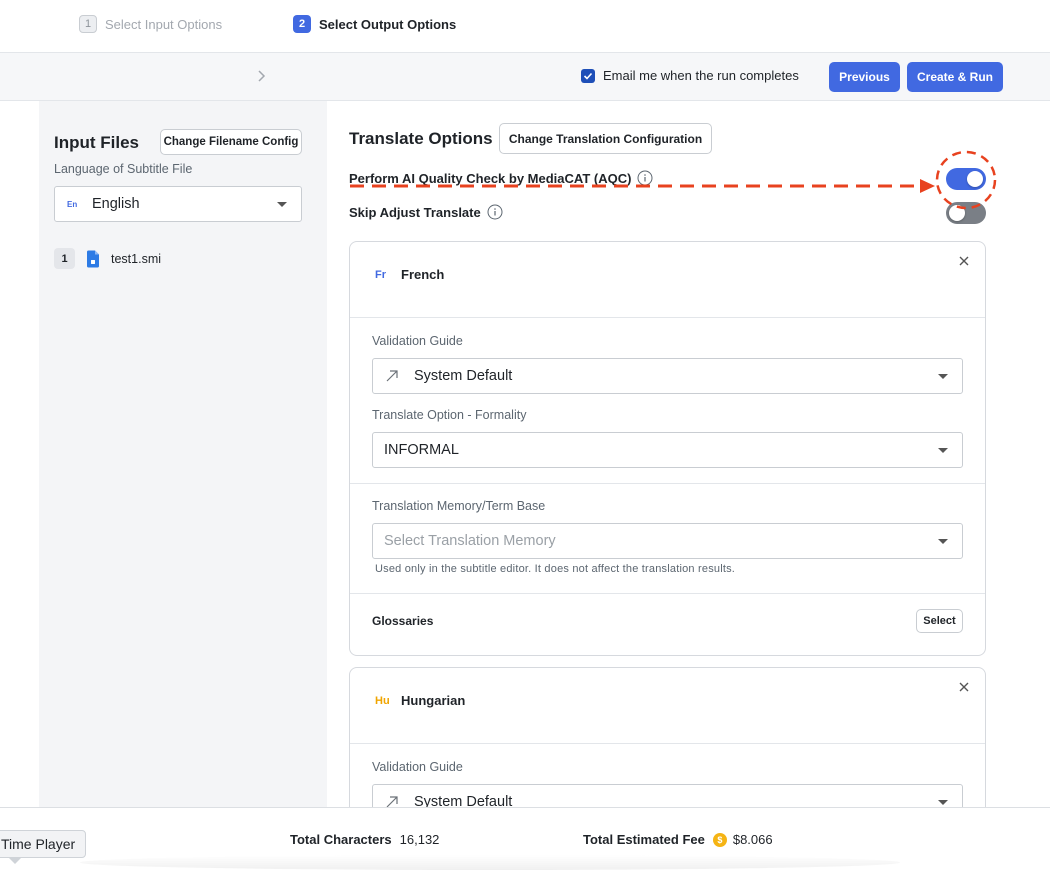  What do you see at coordinates (231, 142) in the screenshot?
I see `change-filename-config-button: Change Filename Config` at bounding box center [231, 142].